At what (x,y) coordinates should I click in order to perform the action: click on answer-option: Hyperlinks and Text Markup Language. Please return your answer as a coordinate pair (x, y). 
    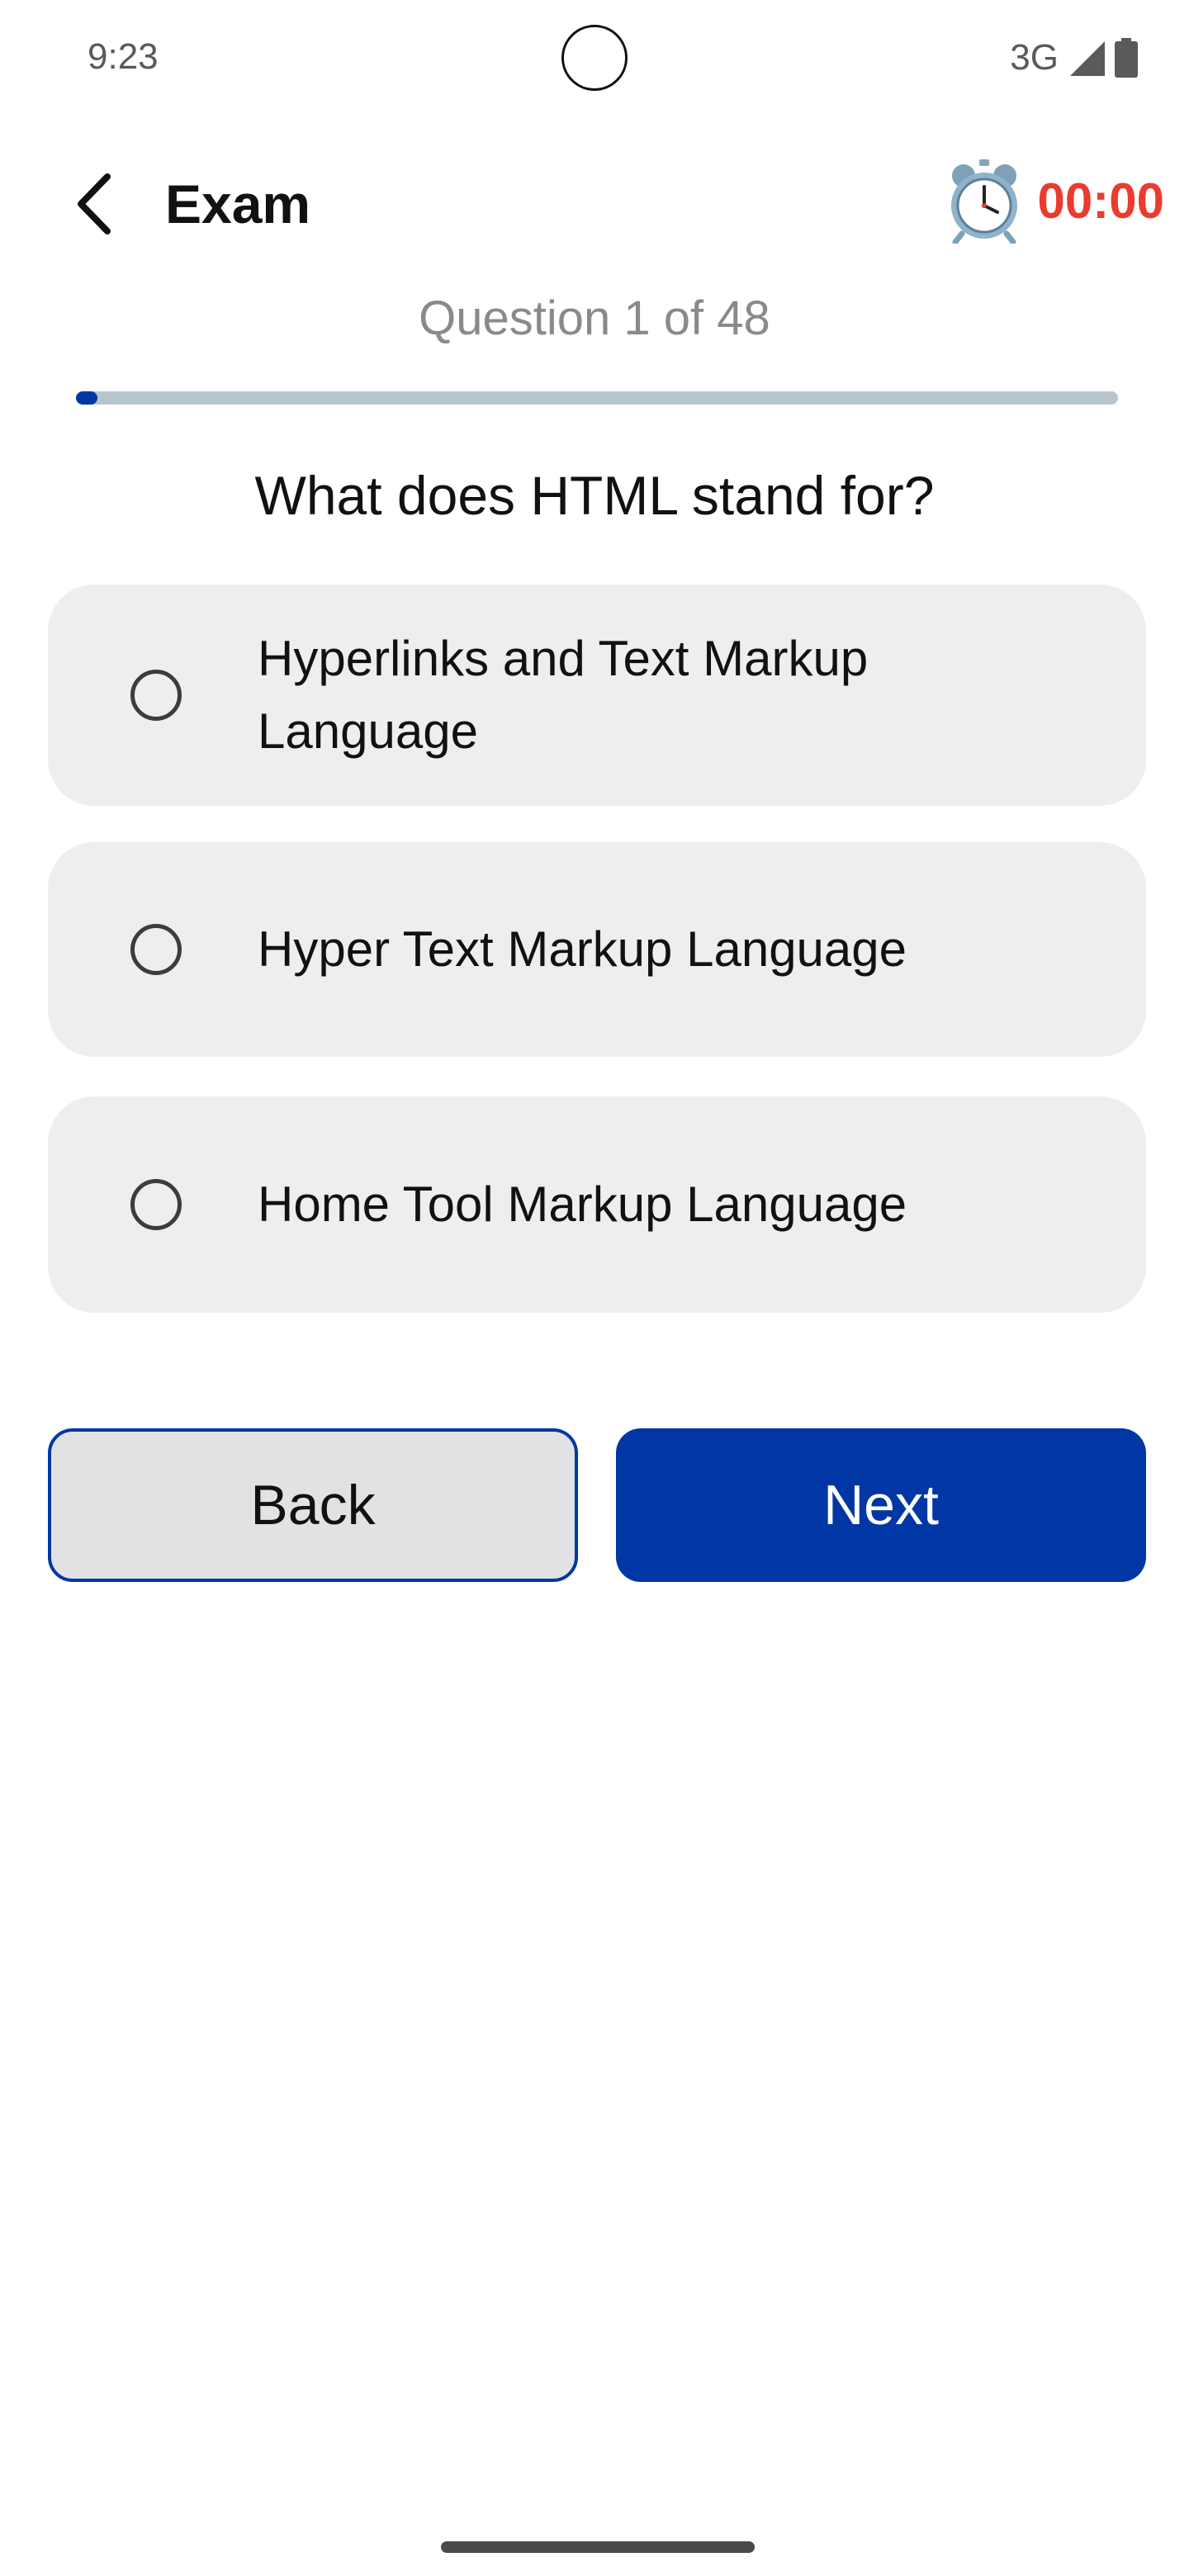
    Looking at the image, I should click on (597, 695).